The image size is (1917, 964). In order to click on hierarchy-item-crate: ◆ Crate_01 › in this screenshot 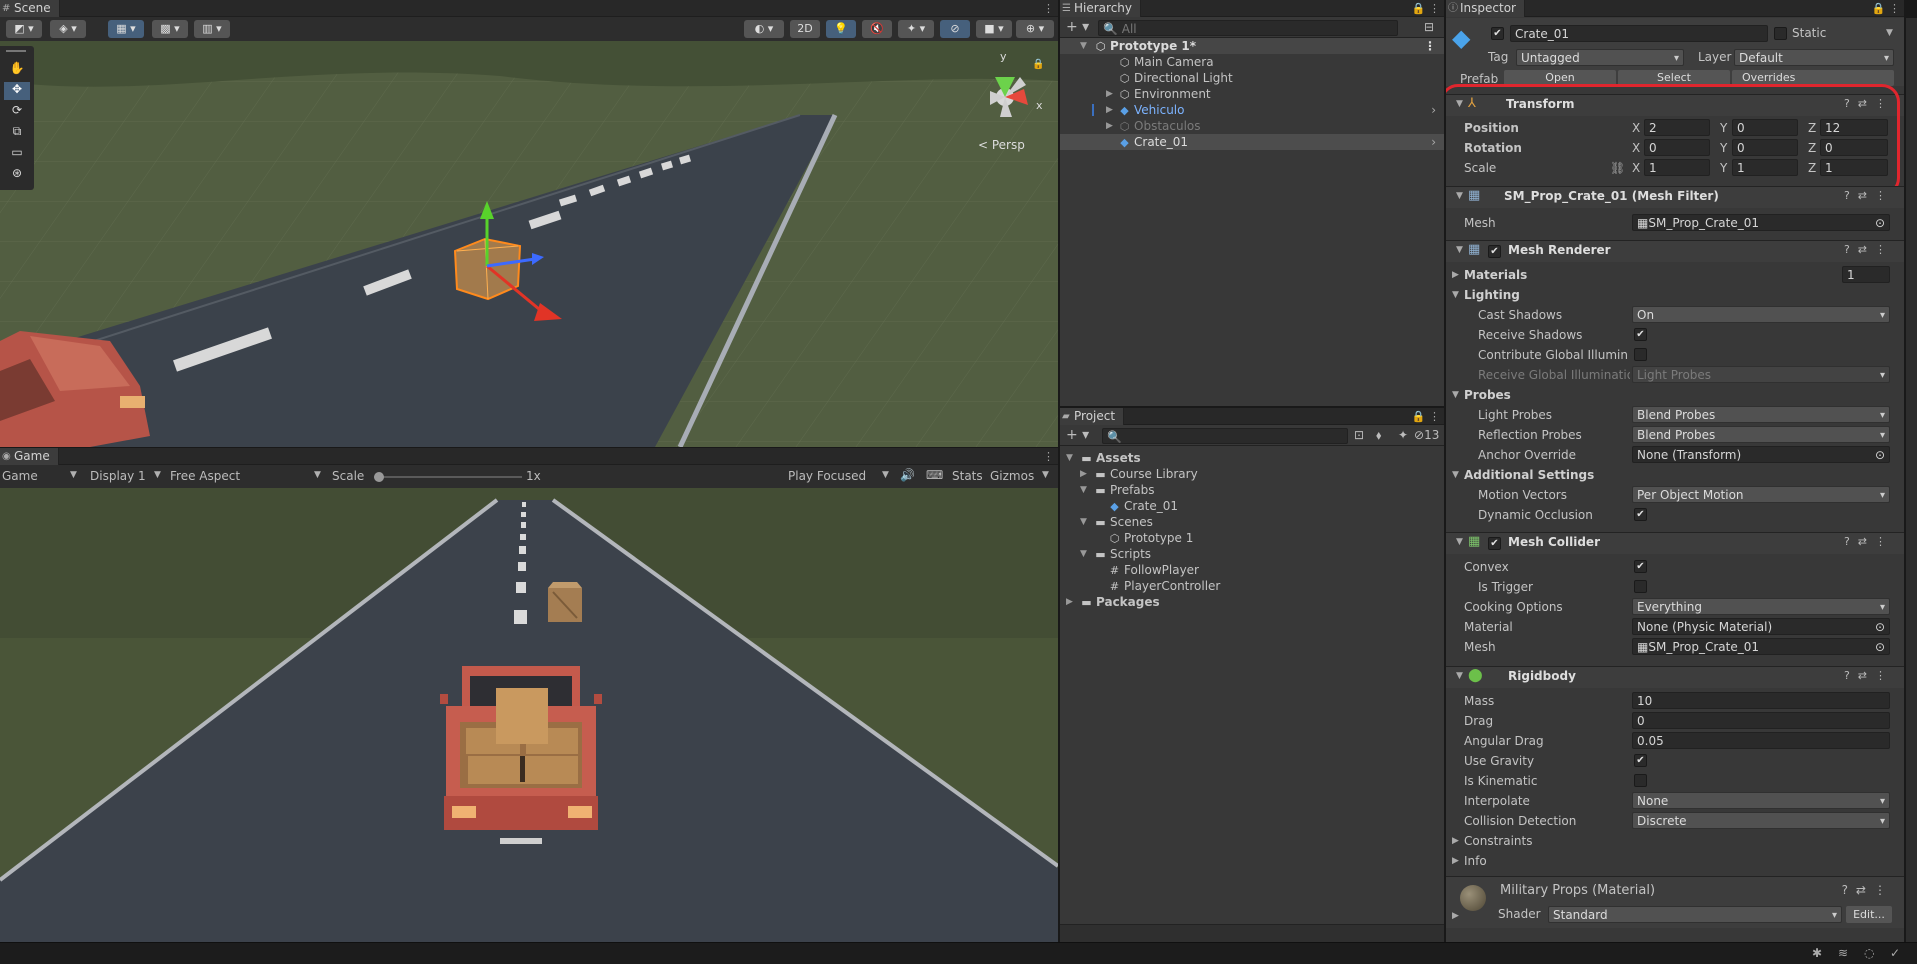, I will do `click(1252, 142)`.